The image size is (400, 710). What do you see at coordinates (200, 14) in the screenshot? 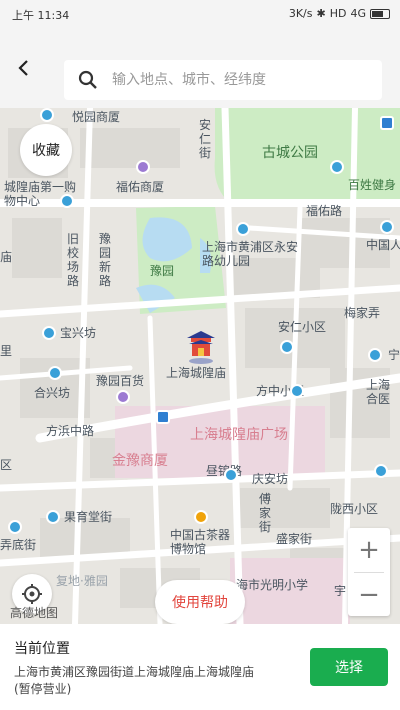
I see `status-bar: 上午 11:34 3K/s ✱ HD 4G` at bounding box center [200, 14].